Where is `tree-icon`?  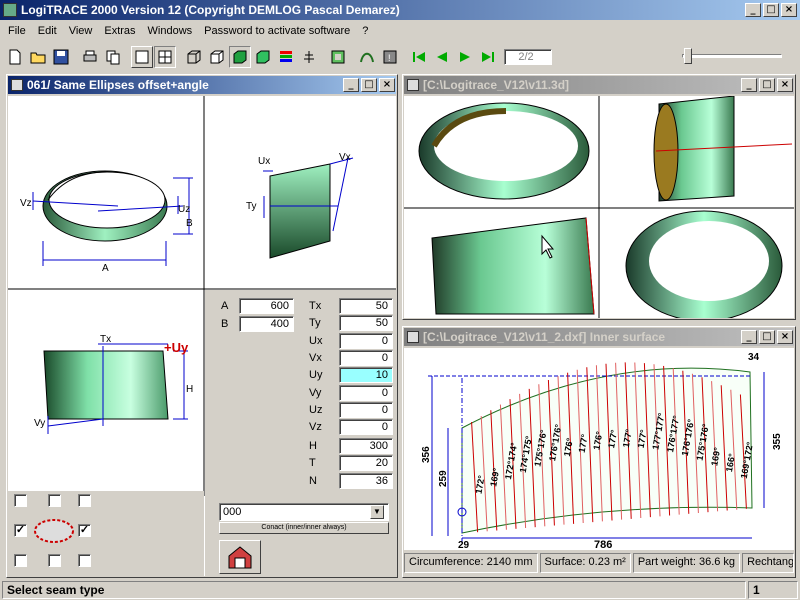
tree-icon is located at coordinates (309, 57).